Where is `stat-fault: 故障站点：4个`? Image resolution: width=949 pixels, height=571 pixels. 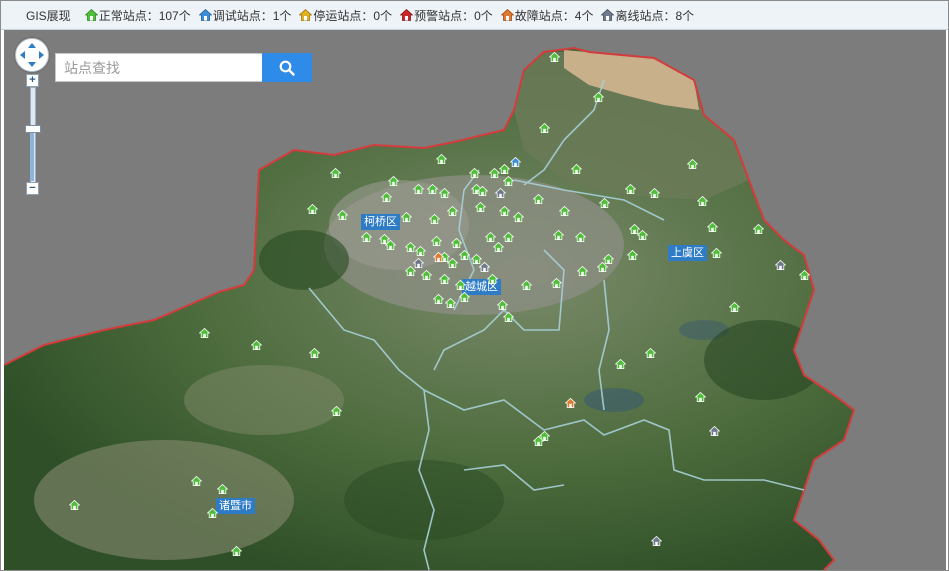 stat-fault: 故障站点：4个 is located at coordinates (546, 15).